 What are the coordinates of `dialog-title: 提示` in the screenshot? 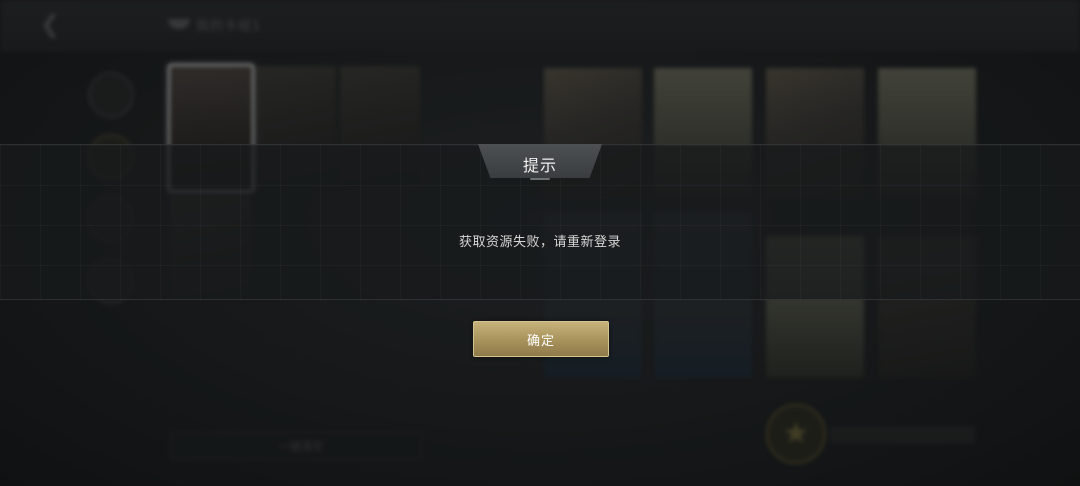 It's located at (539, 165).